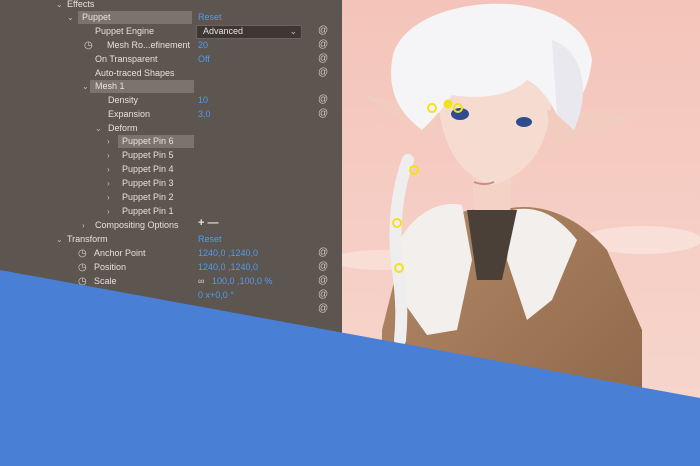 This screenshot has height=466, width=700. Describe the element at coordinates (148, 141) in the screenshot. I see `puppet-pin-label: Puppet Pin 6` at that location.